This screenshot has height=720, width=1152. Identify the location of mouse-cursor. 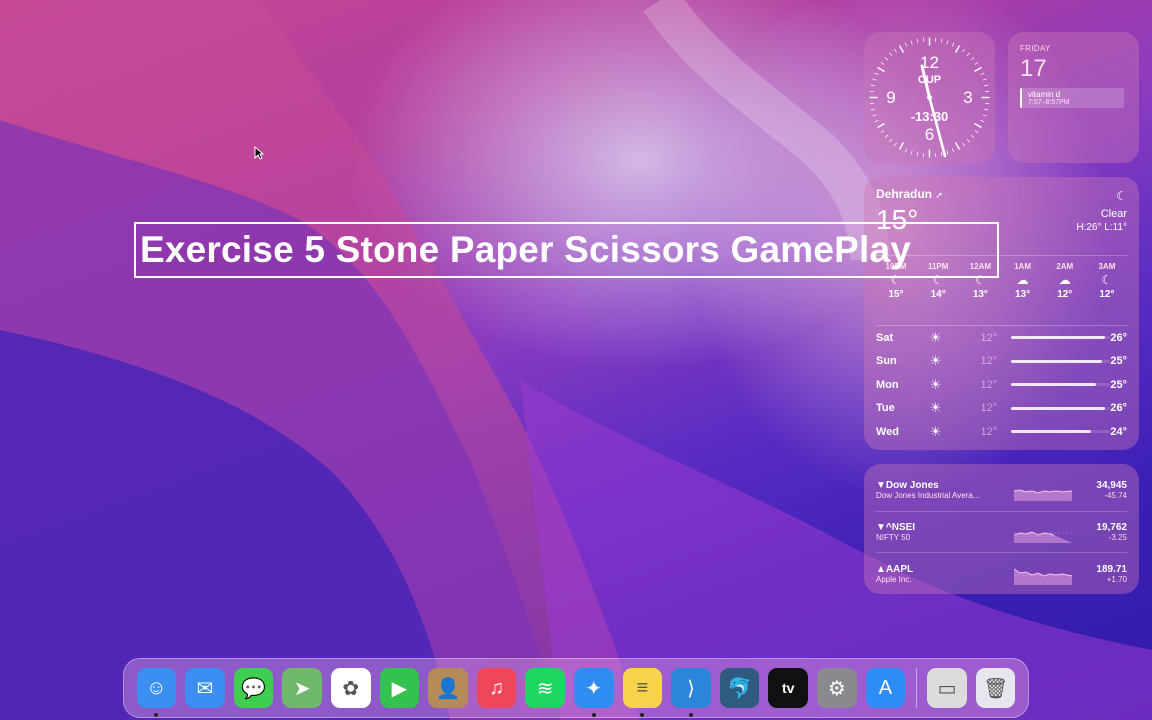
(259, 153).